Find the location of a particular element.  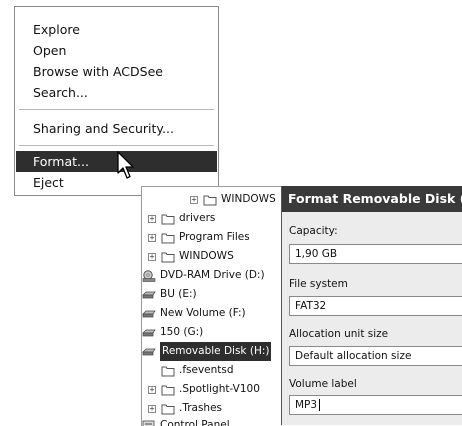

tree-item-label: Removable Disk (H:) is located at coordinates (215, 351).